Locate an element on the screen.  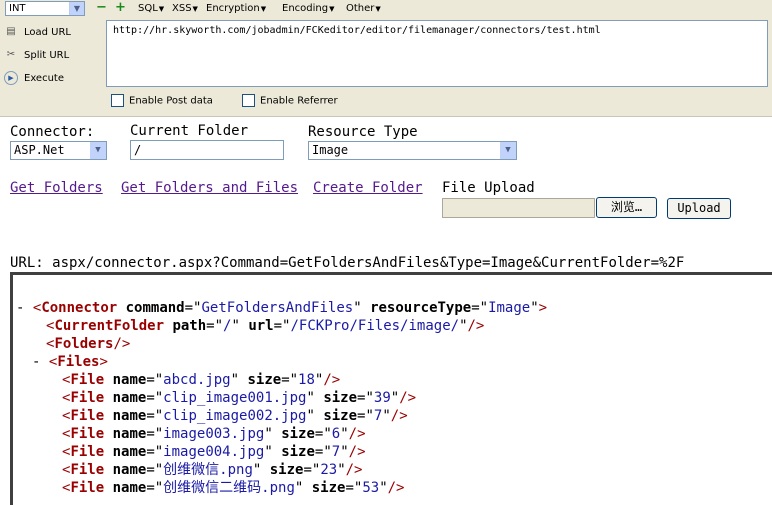
execute-label: Execute is located at coordinates (44, 78).